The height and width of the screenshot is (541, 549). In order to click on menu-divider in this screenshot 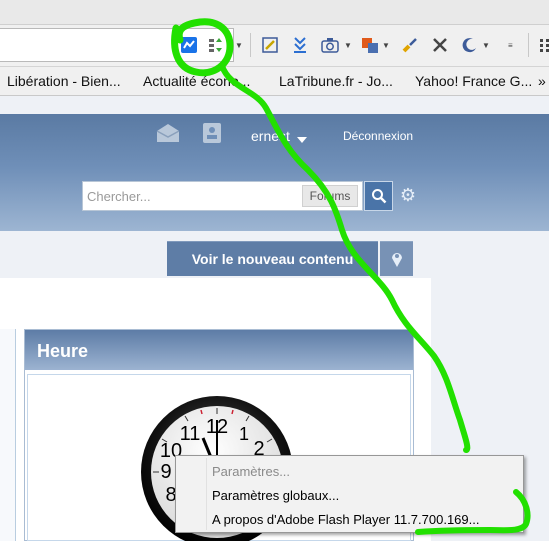, I will do `click(206, 494)`.